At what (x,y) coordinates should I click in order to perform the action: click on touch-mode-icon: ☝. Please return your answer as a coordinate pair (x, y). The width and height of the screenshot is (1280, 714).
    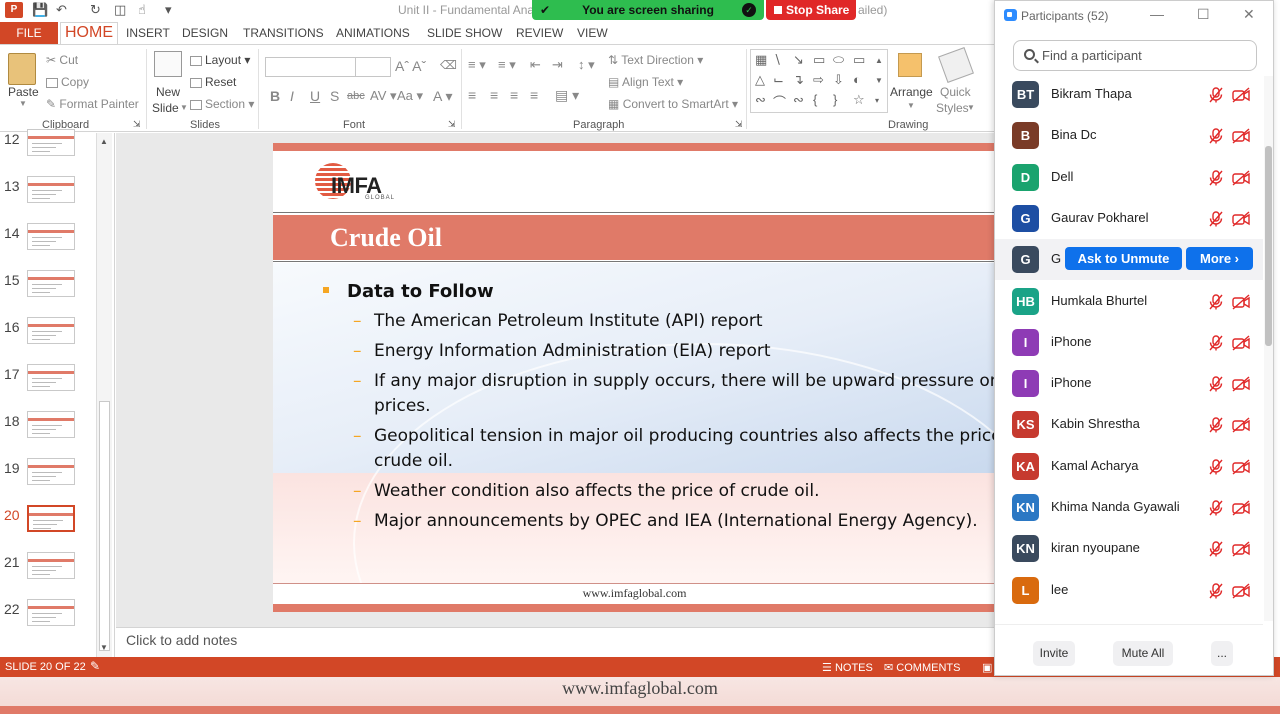
    Looking at the image, I should click on (142, 10).